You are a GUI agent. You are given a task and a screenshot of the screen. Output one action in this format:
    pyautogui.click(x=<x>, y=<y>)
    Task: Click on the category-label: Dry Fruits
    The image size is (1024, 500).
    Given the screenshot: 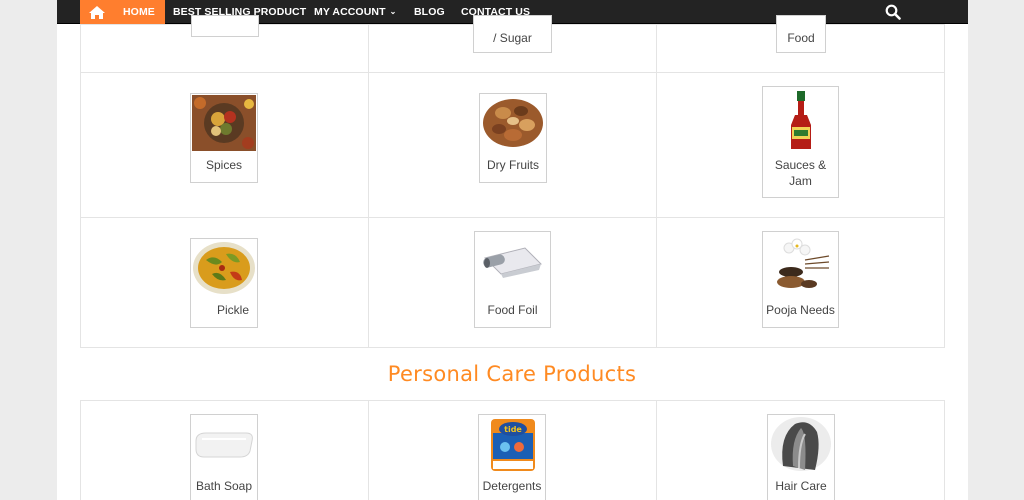 What is the action you would take?
    pyautogui.click(x=513, y=165)
    